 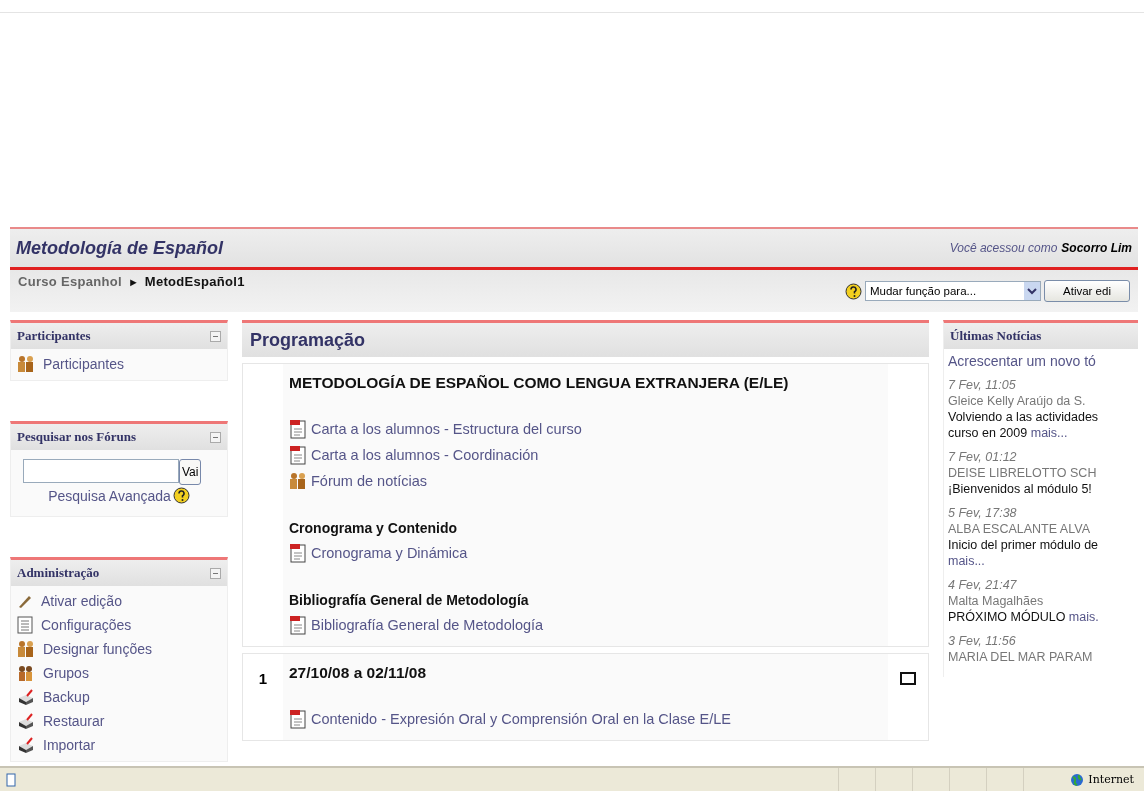 I want to click on post-date: 3 Fev, 11:56, so click(x=982, y=641).